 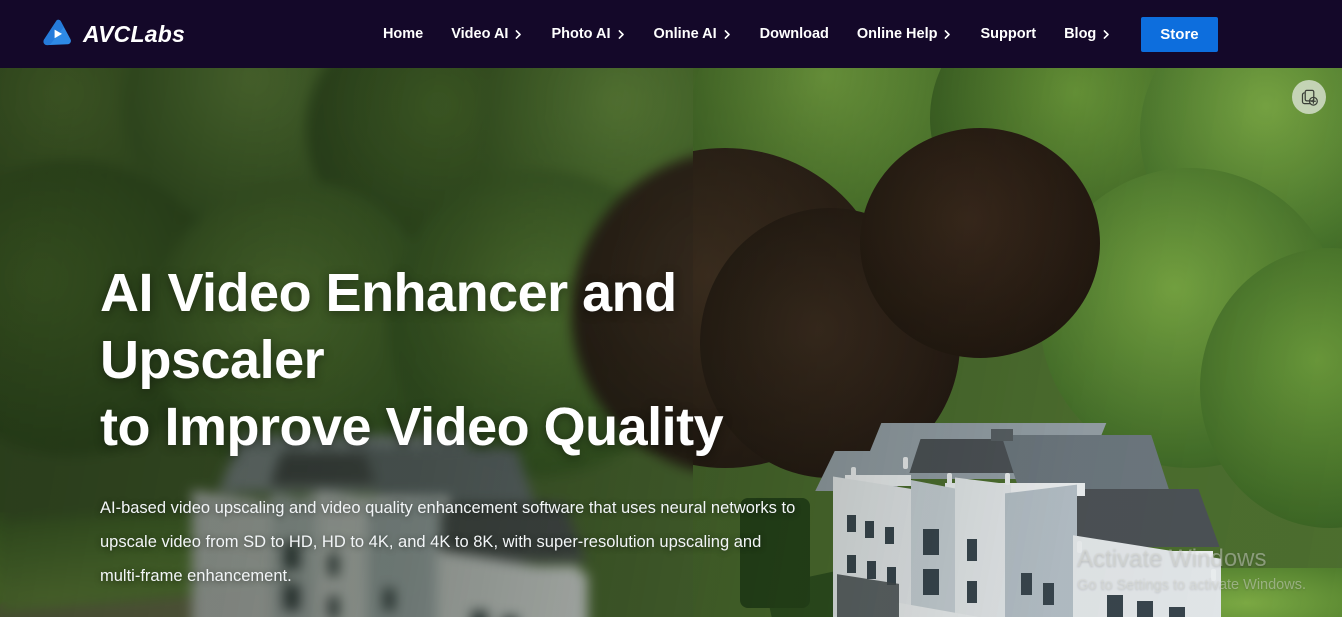 I want to click on nav-item-support: Support, so click(x=1008, y=34).